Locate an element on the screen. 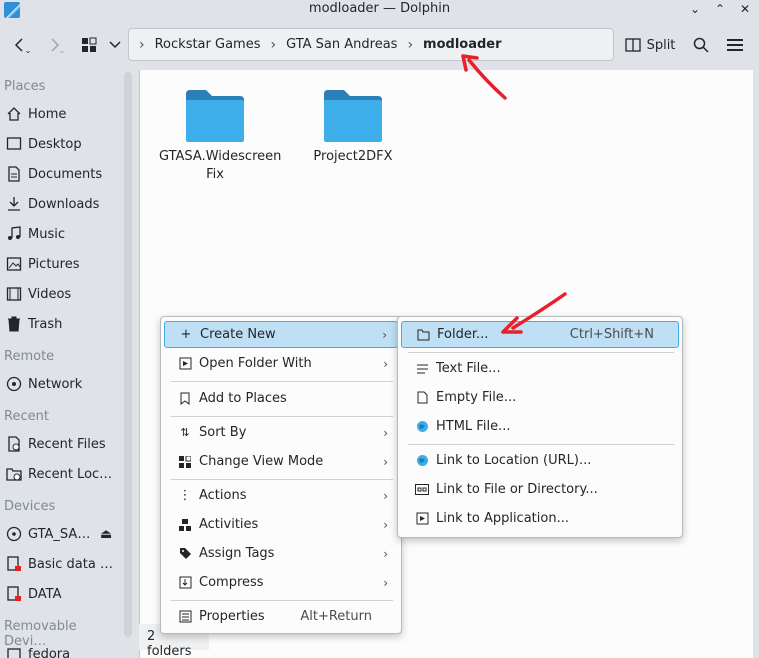 Image resolution: width=759 pixels, height=658 pixels. search-button is located at coordinates (701, 45).